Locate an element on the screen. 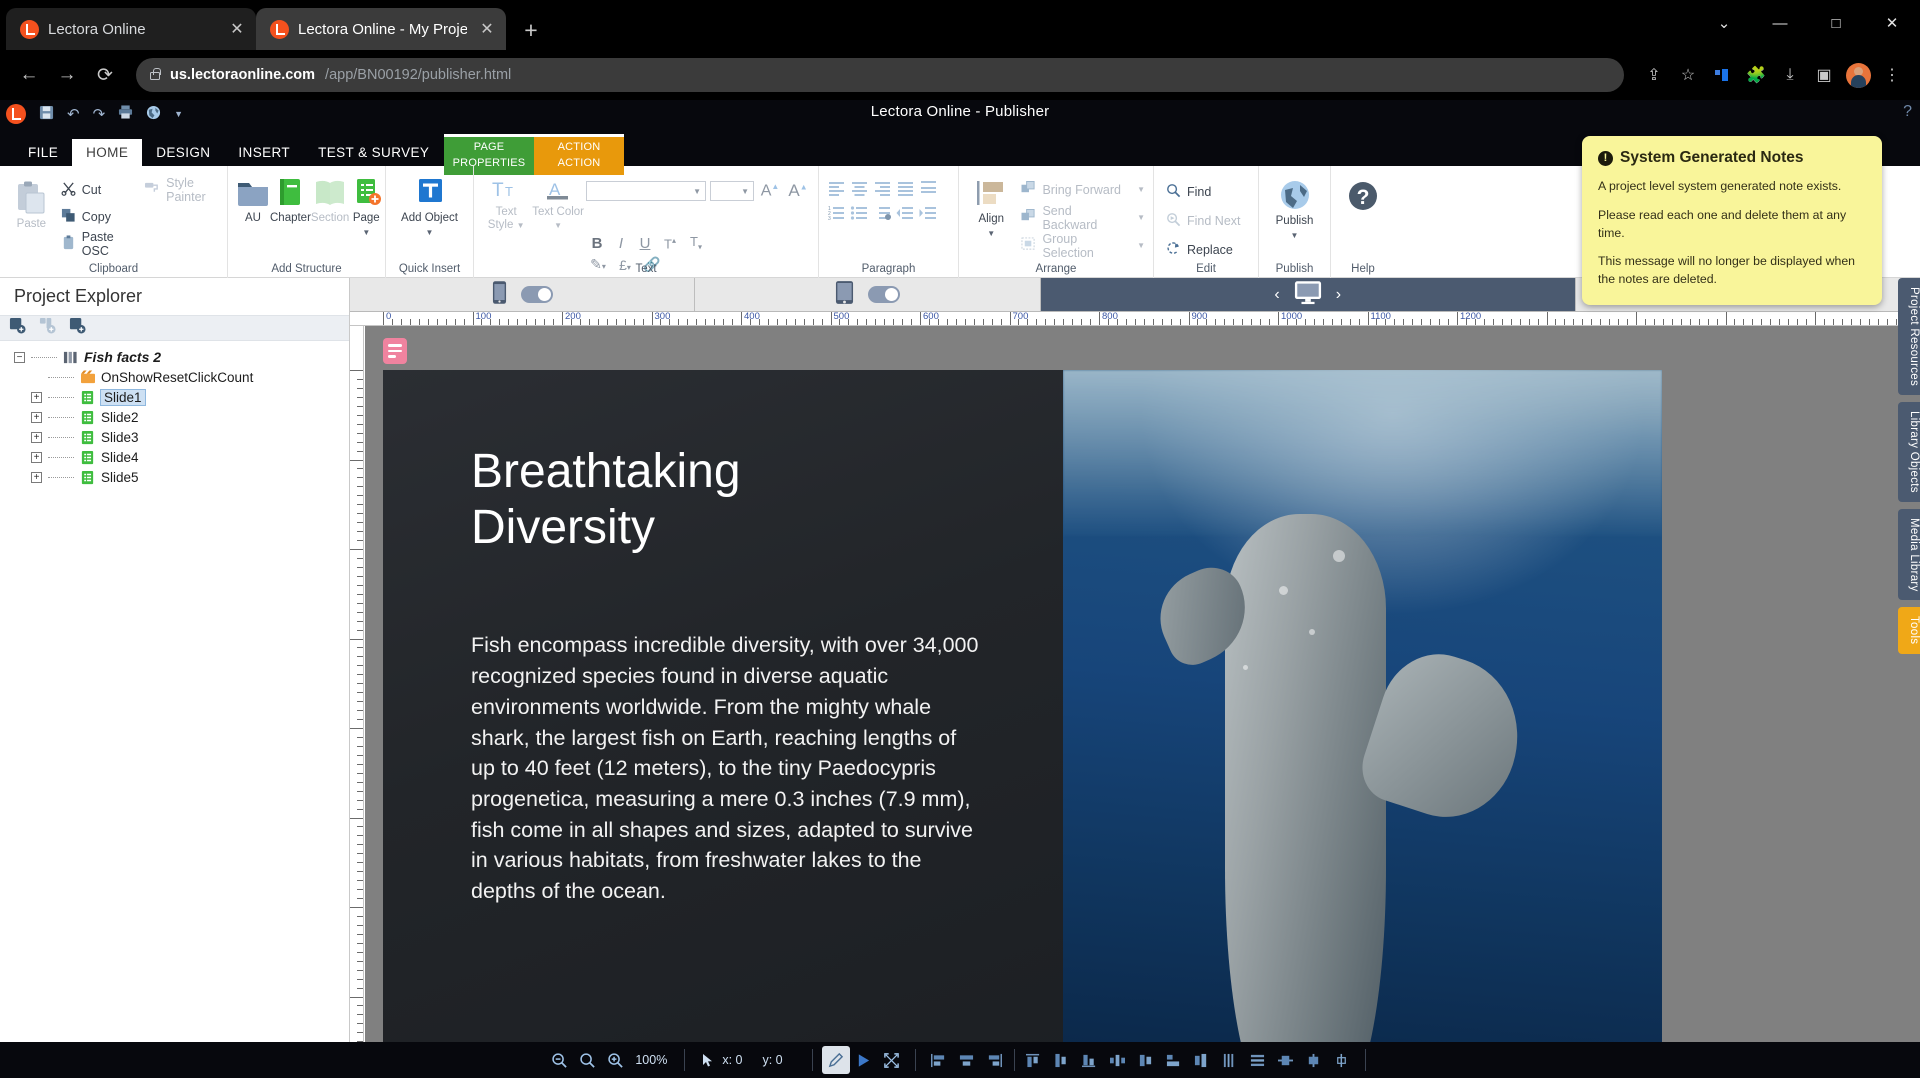 The height and width of the screenshot is (1078, 1920). ribbon-tab-test-survey: TEST & SURVEY is located at coordinates (373, 152).